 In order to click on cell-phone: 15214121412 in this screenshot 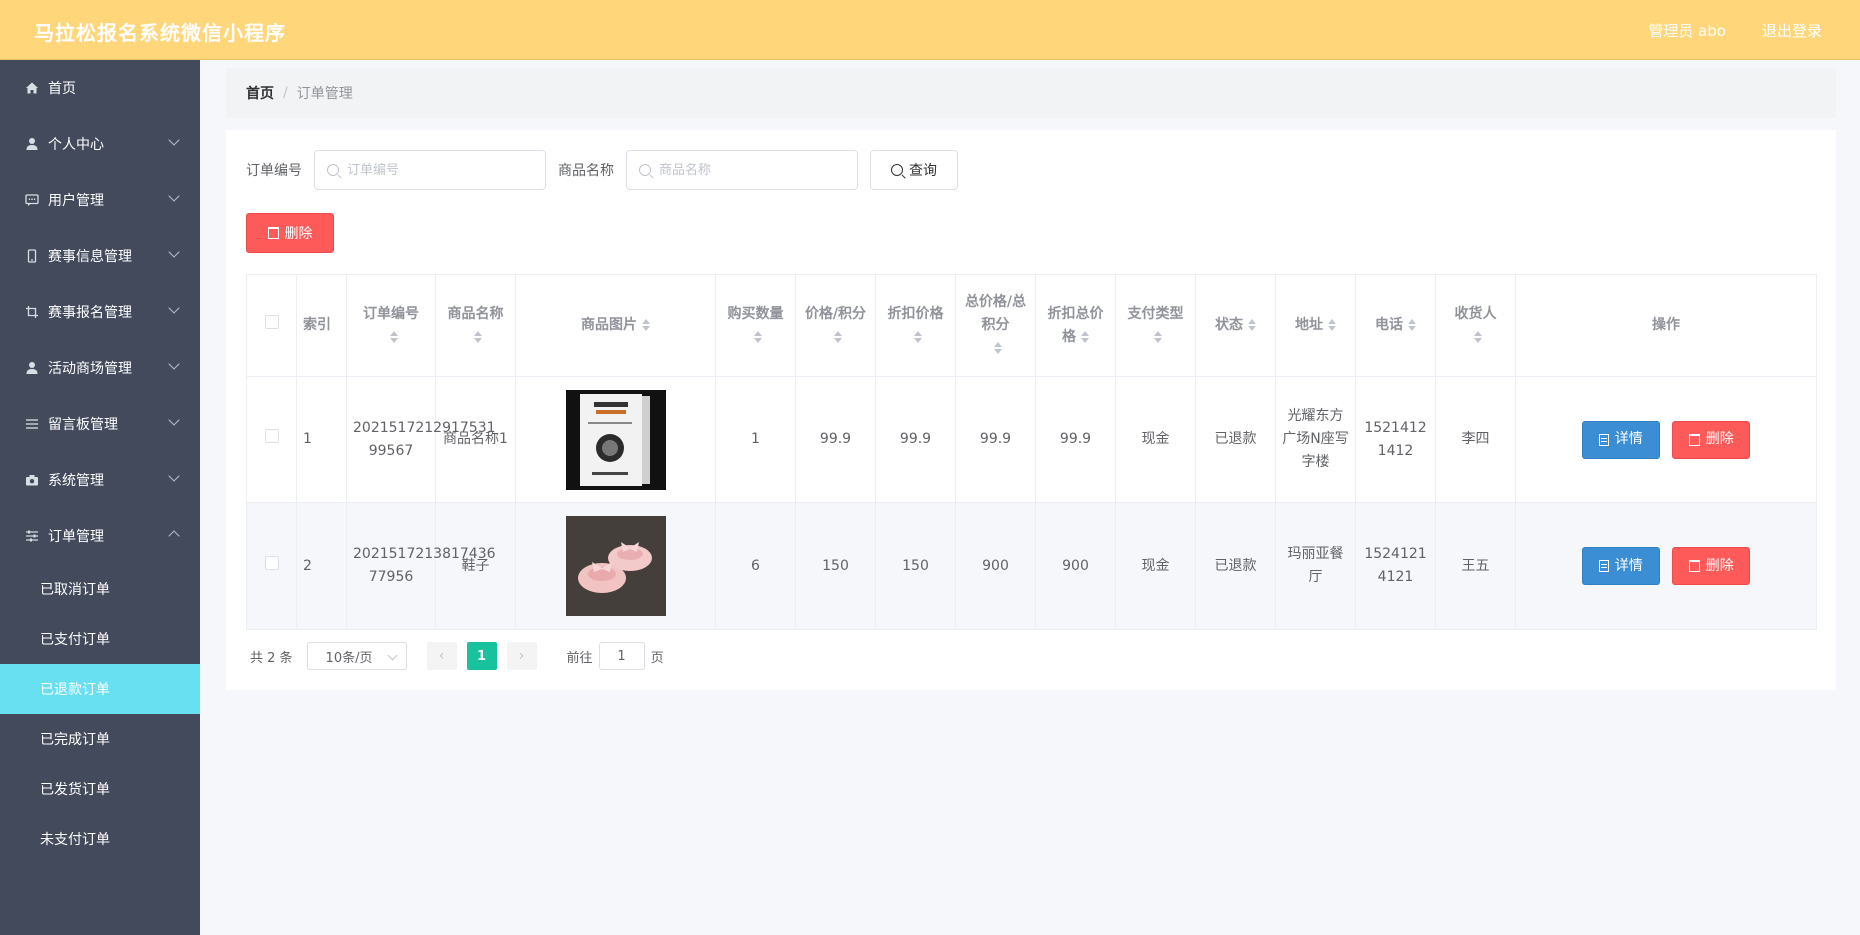, I will do `click(1395, 439)`.